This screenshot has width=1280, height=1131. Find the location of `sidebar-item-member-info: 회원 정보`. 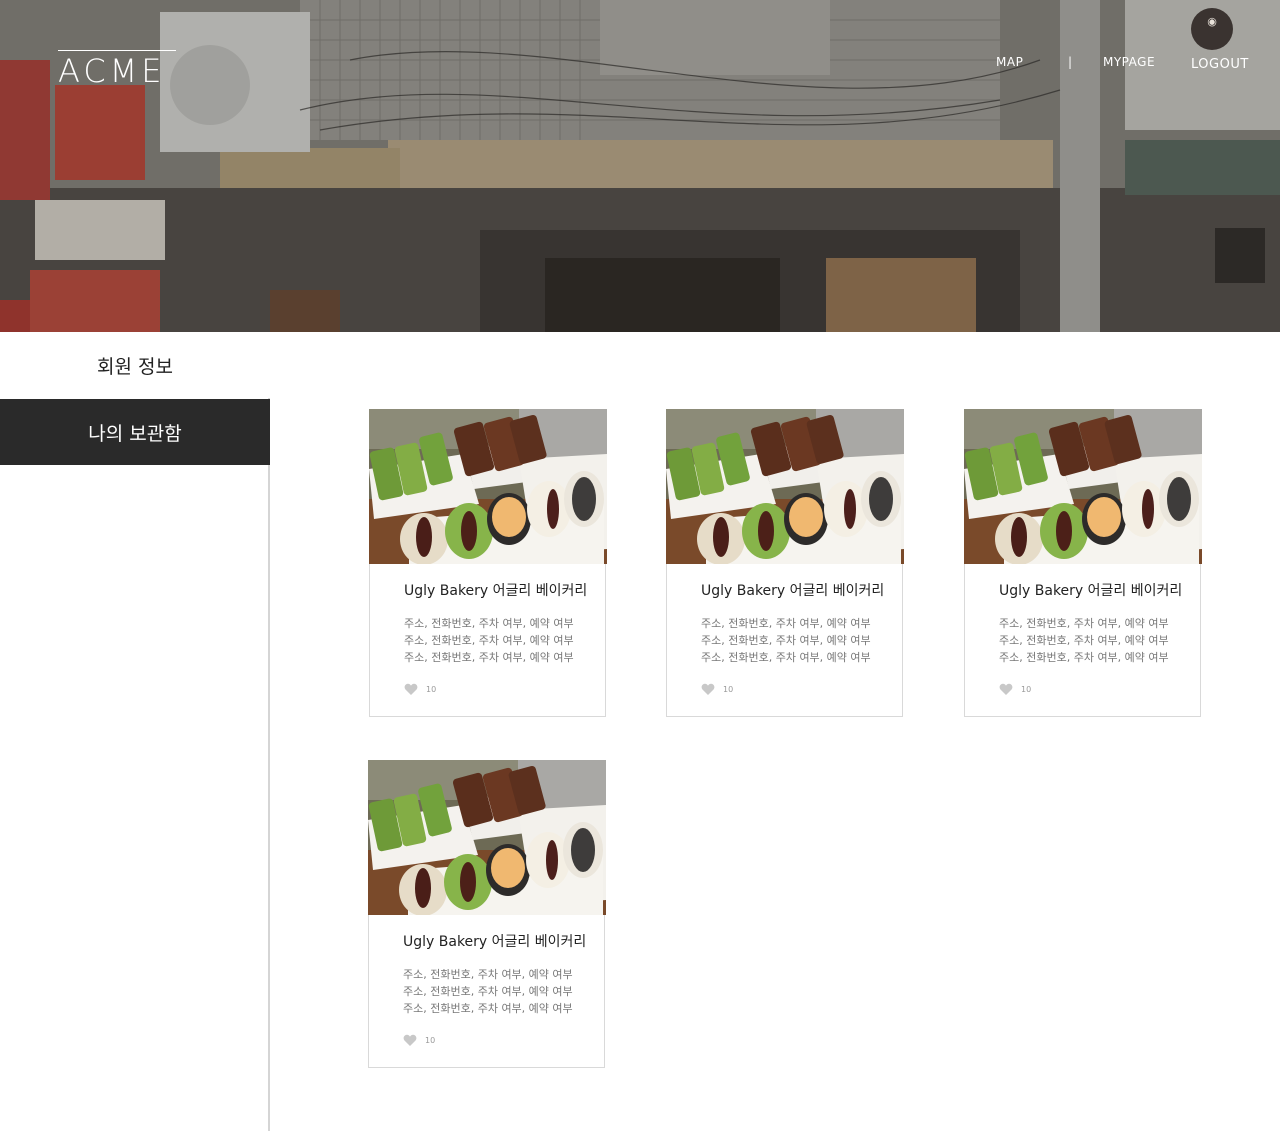

sidebar-item-member-info: 회원 정보 is located at coordinates (135, 365).